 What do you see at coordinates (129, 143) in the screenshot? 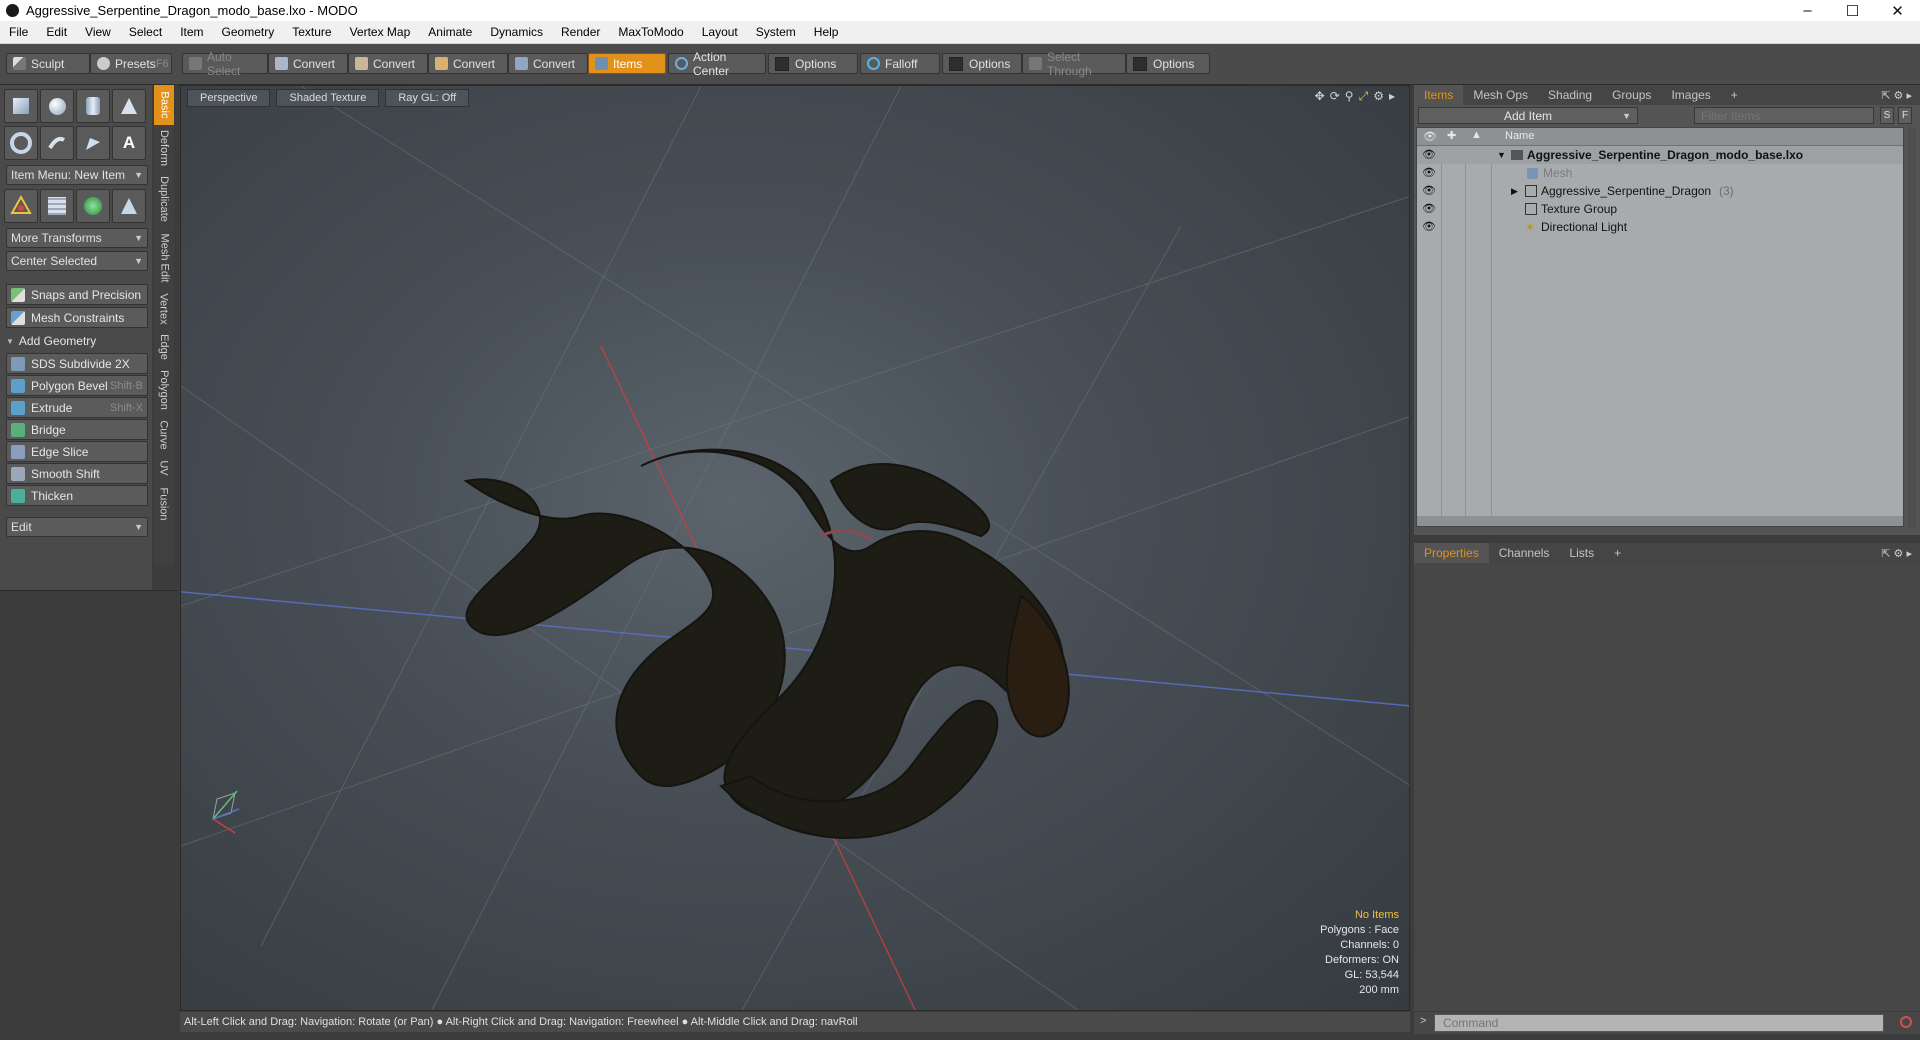
I see `text-primitive-button: A` at bounding box center [129, 143].